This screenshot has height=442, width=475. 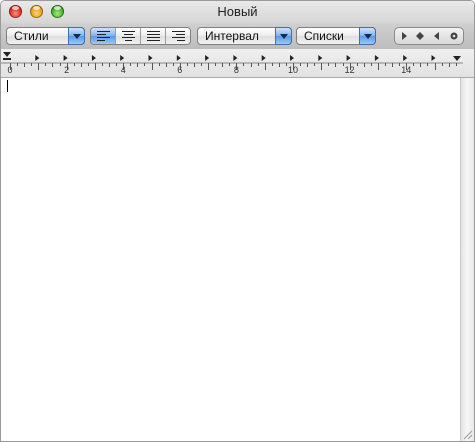 What do you see at coordinates (406, 70) in the screenshot?
I see `ruler-label: 14` at bounding box center [406, 70].